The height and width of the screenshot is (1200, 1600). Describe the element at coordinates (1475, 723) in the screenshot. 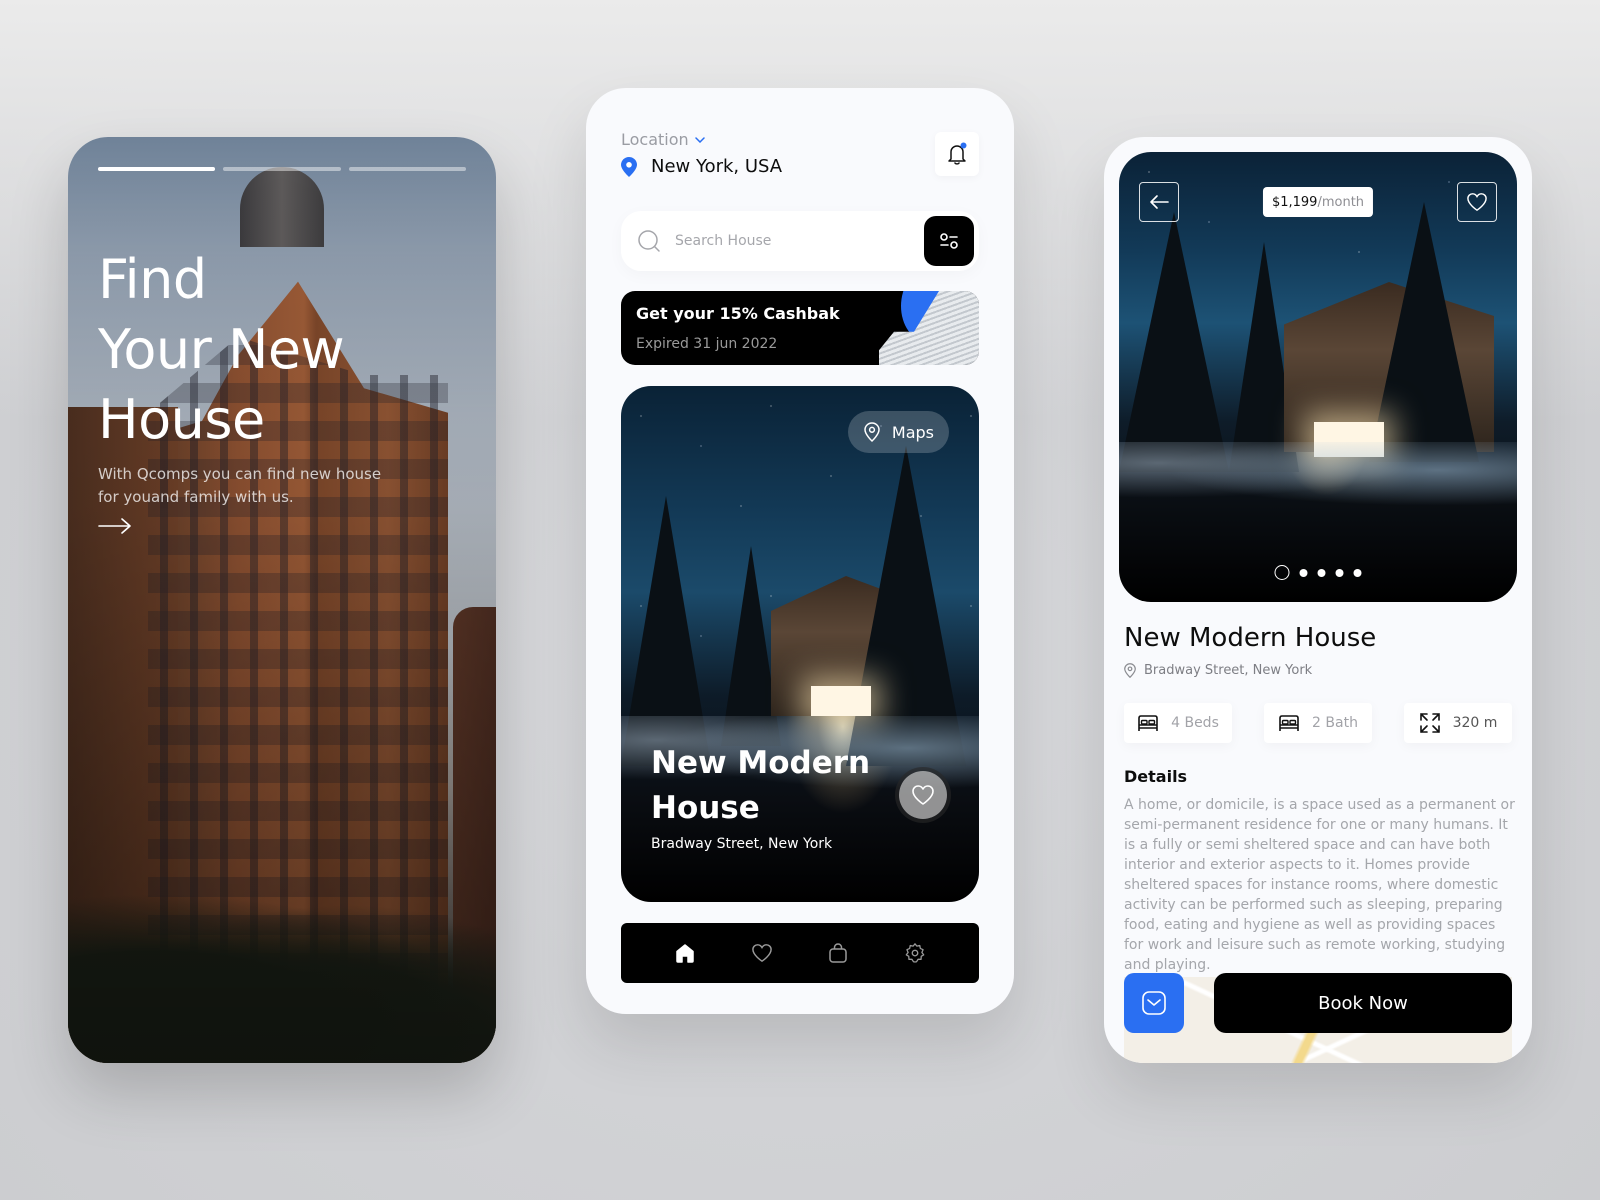

I see `feature-label: 320 m` at that location.